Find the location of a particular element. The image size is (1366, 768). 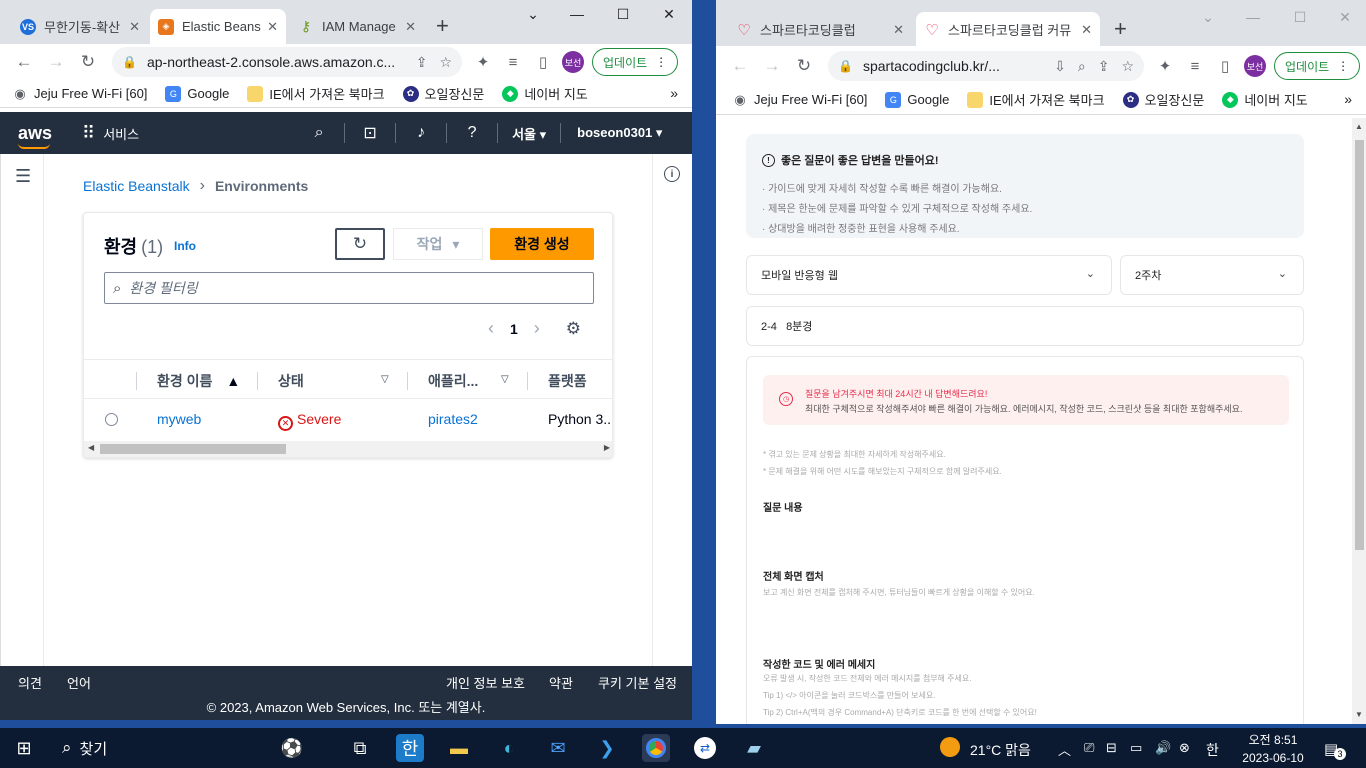

help-icon: ? is located at coordinates (472, 133).